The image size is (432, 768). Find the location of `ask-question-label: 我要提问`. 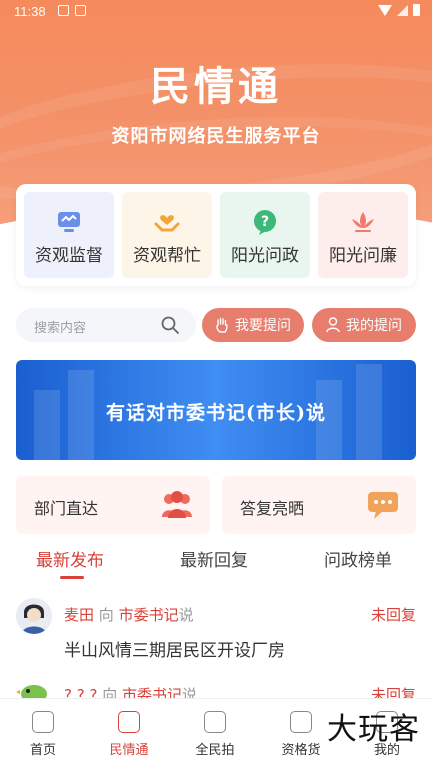

ask-question-label: 我要提问 is located at coordinates (263, 326).